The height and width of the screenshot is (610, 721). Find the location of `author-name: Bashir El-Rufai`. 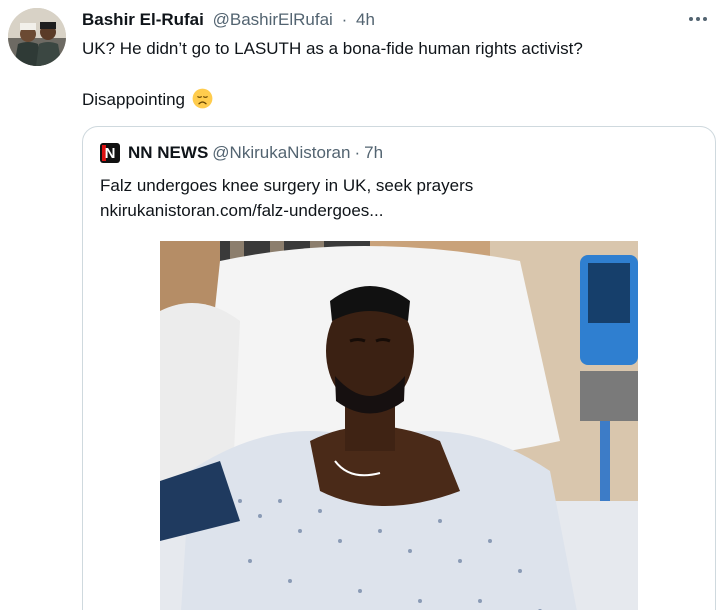

author-name: Bashir El-Rufai is located at coordinates (143, 19).